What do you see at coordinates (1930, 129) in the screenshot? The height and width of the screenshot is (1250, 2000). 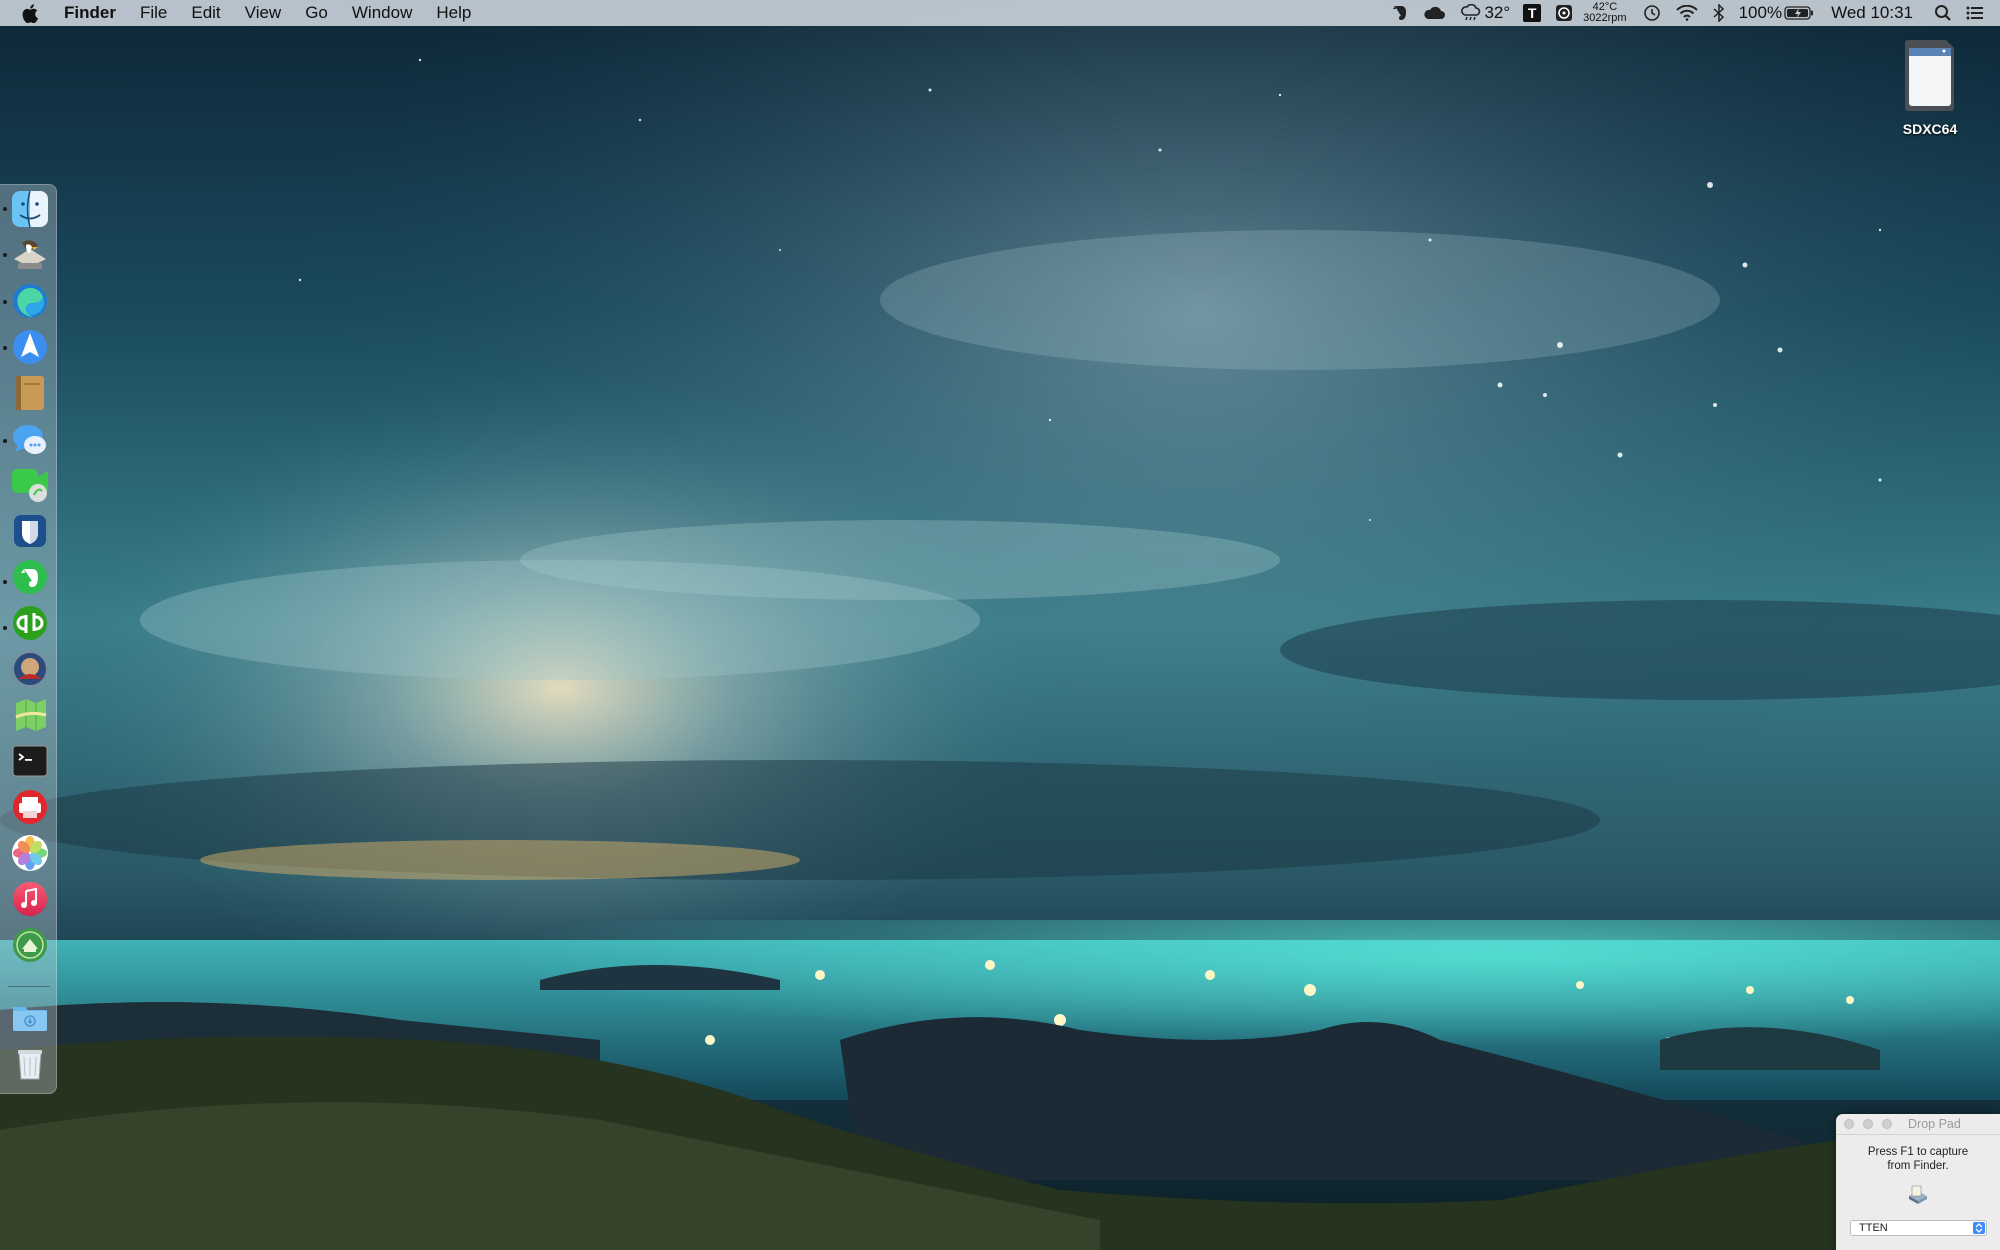 I see `sd-card-label: SDXC64` at bounding box center [1930, 129].